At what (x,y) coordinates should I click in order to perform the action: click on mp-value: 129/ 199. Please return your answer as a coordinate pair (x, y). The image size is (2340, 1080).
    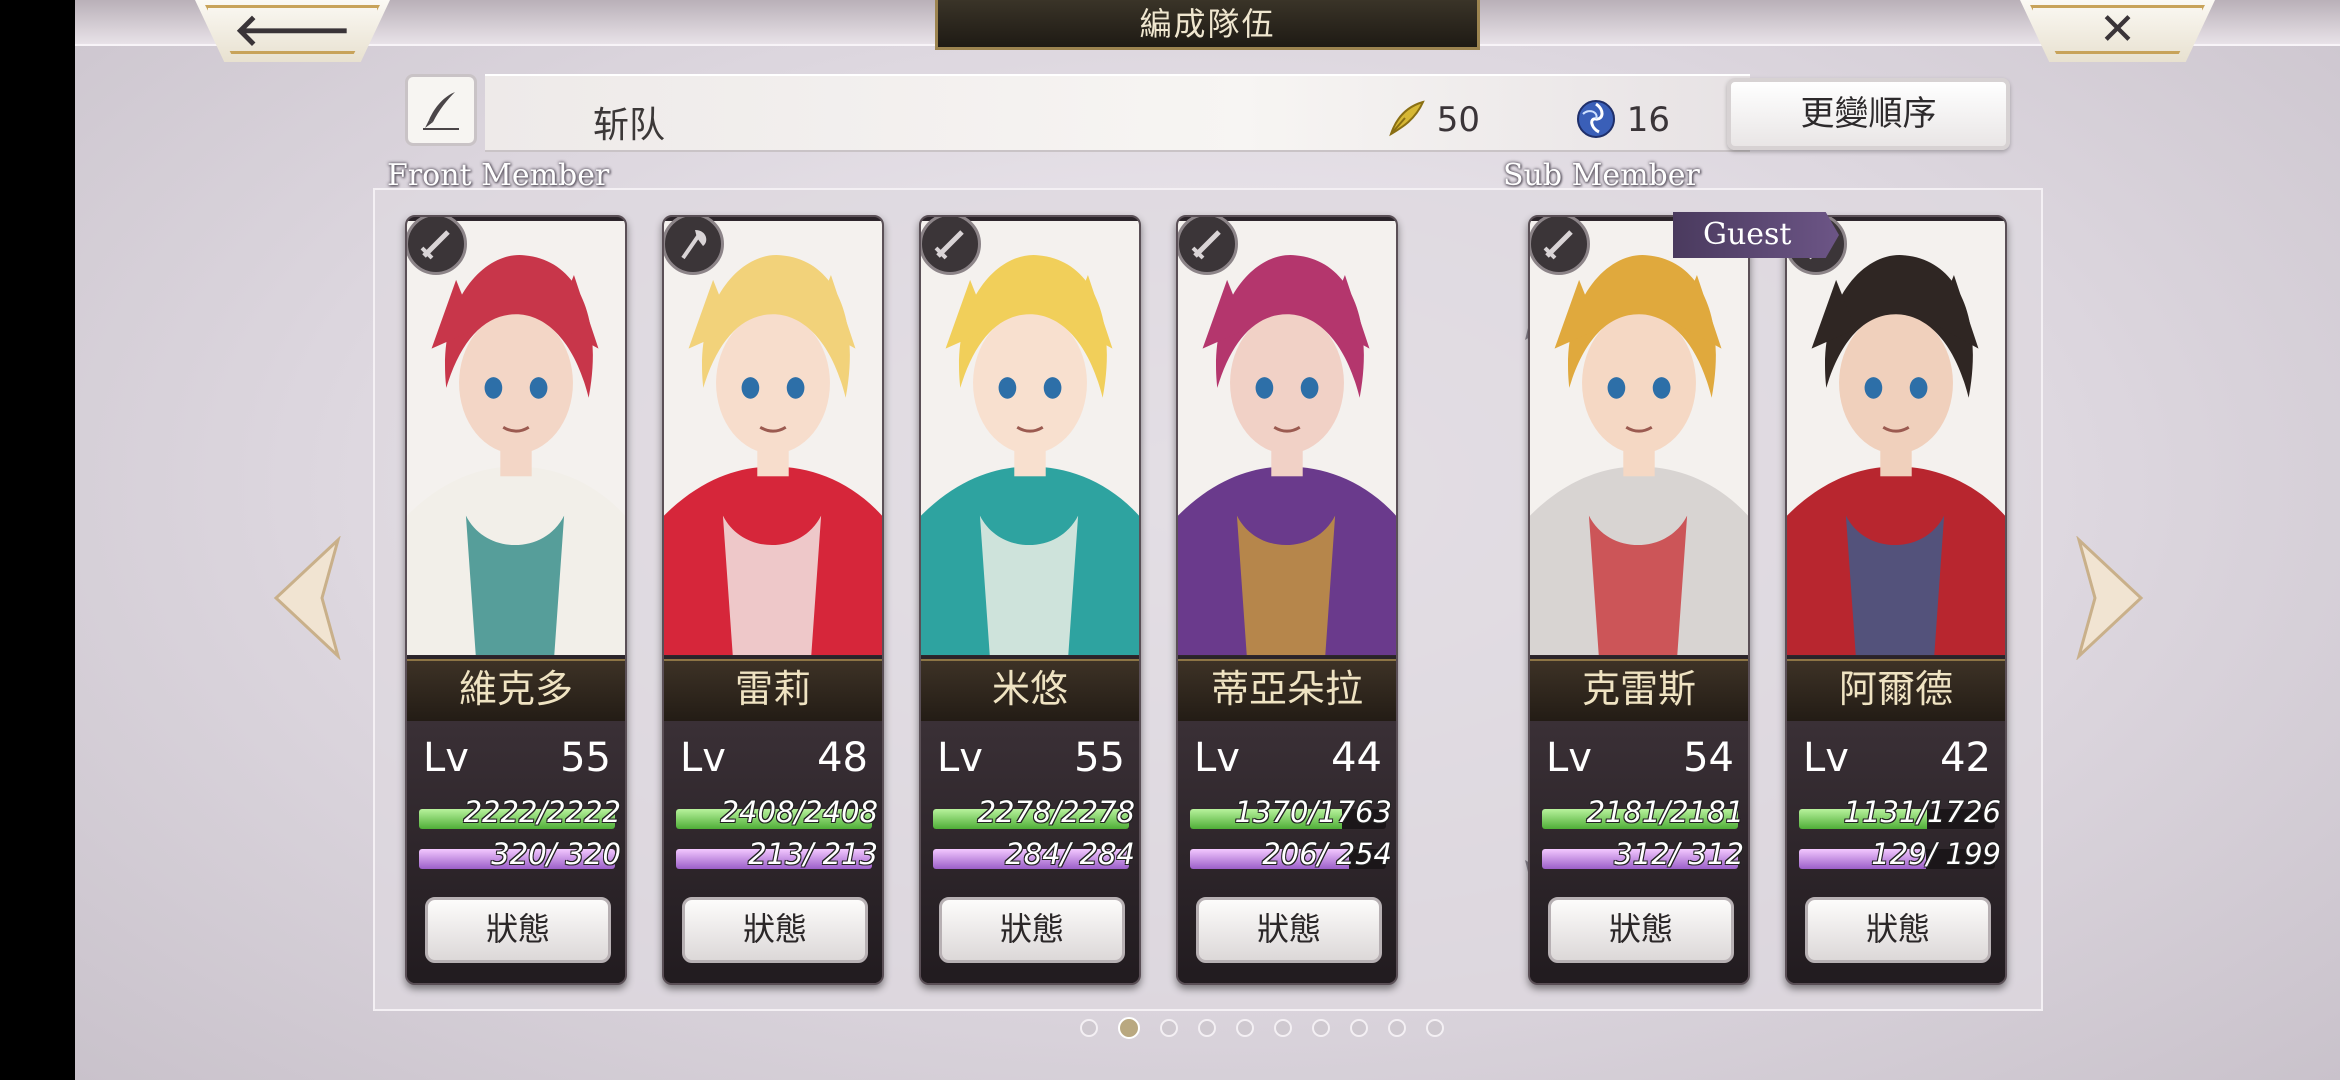
    Looking at the image, I should click on (1936, 854).